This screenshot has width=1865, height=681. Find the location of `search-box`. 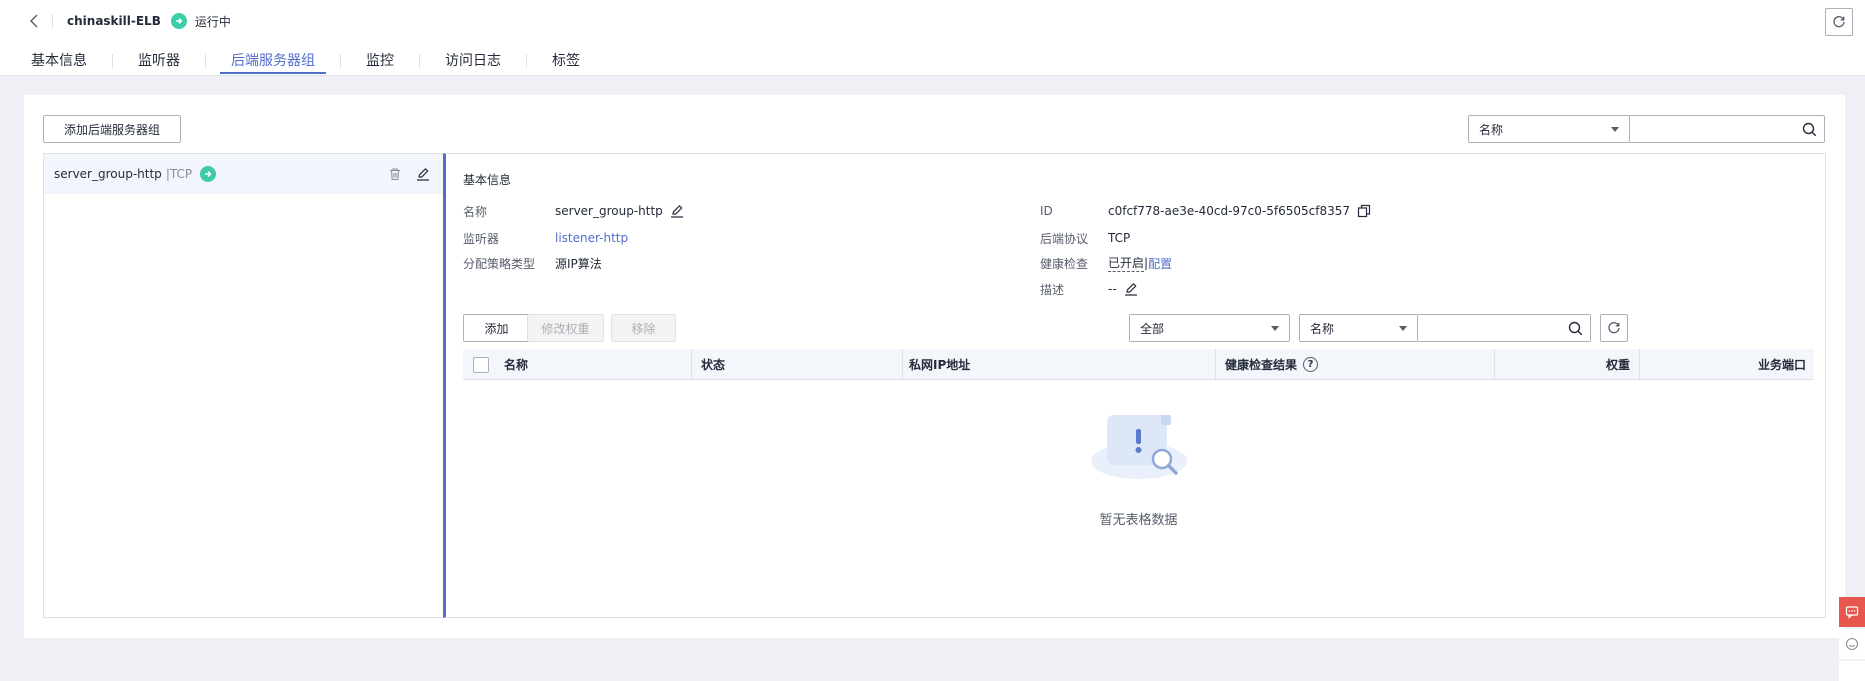

search-box is located at coordinates (1727, 129).